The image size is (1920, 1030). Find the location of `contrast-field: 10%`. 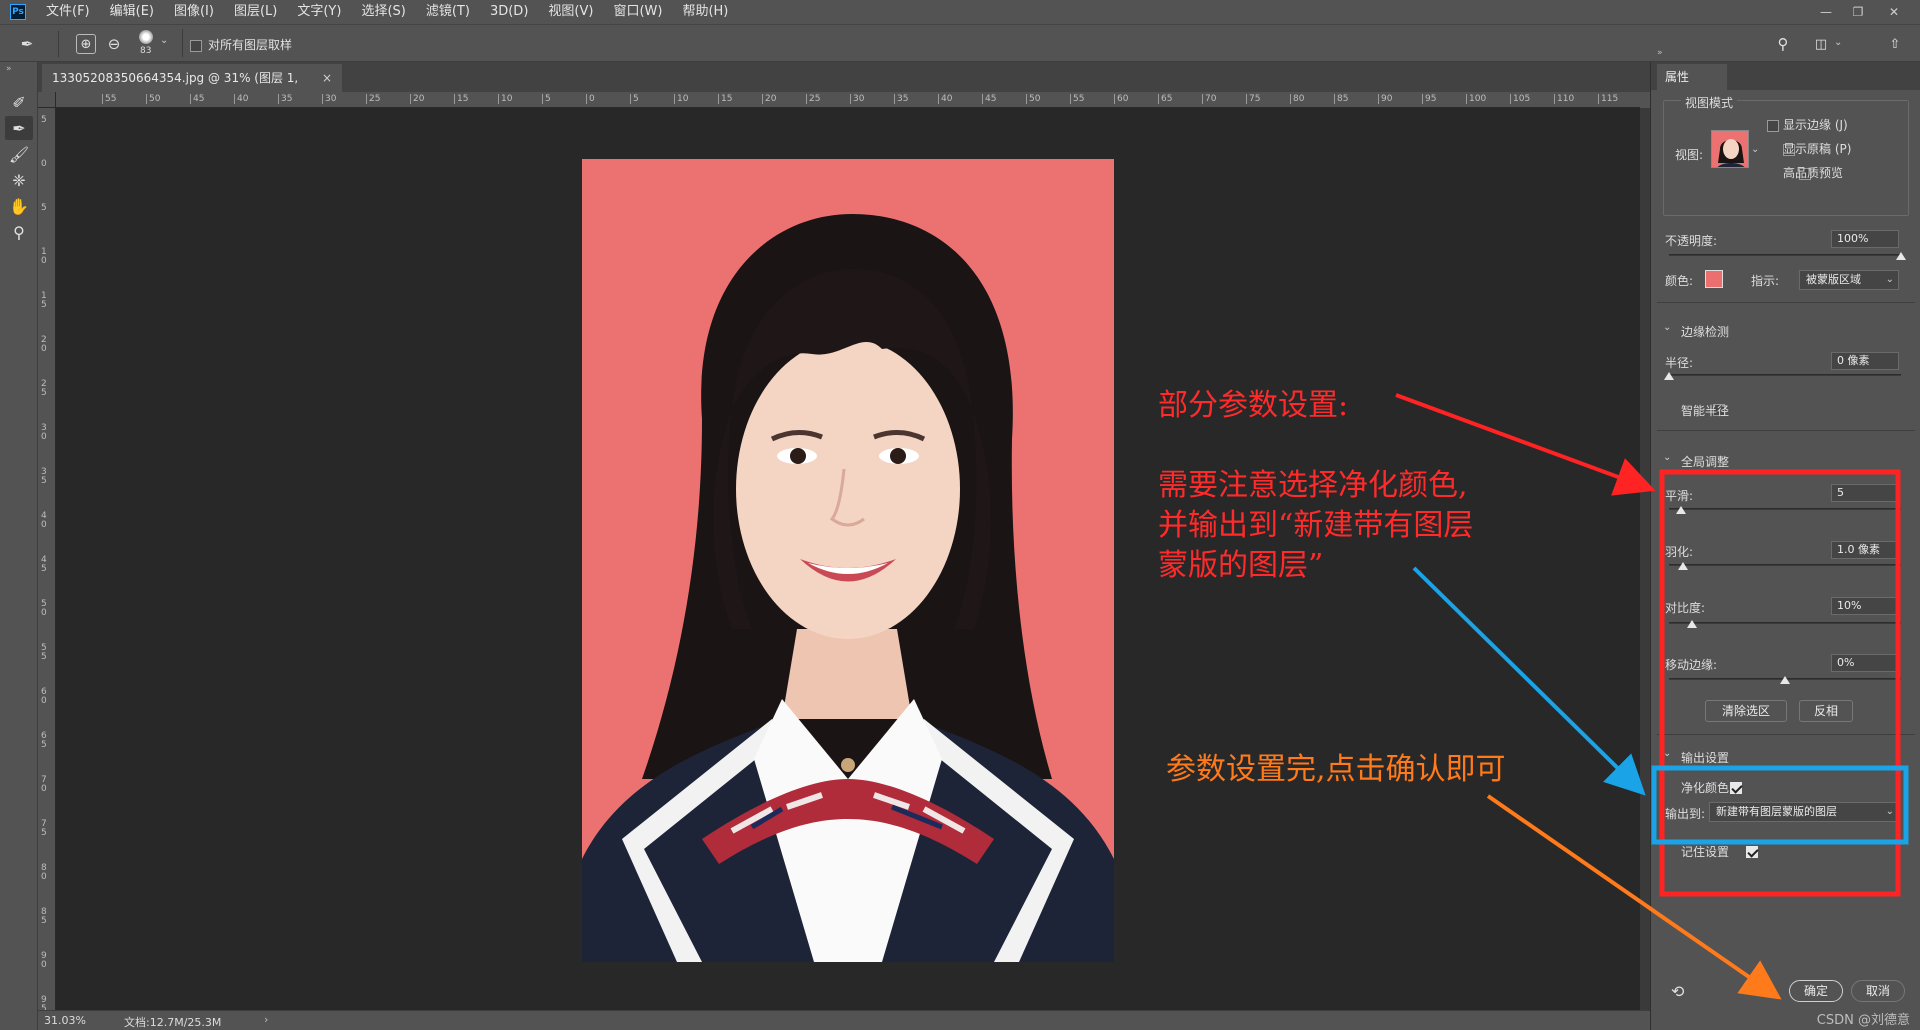

contrast-field: 10% is located at coordinates (1865, 606).